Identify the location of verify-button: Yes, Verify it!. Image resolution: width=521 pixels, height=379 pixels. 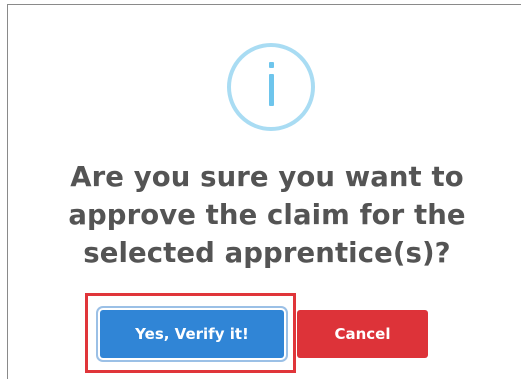
(192, 334).